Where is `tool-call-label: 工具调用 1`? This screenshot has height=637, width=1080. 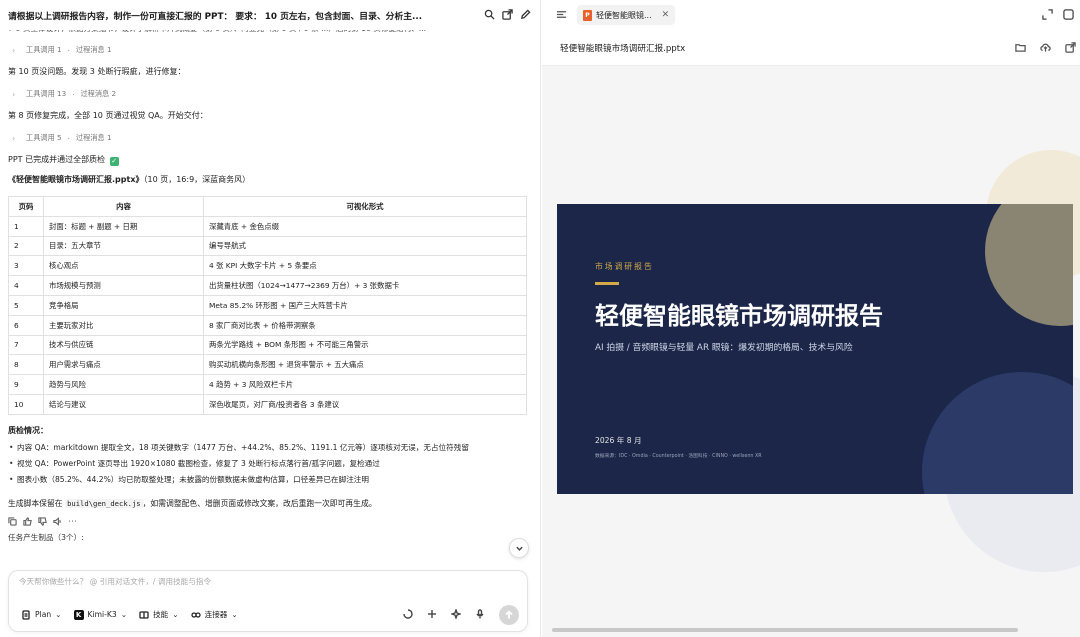 tool-call-label: 工具调用 1 is located at coordinates (44, 49).